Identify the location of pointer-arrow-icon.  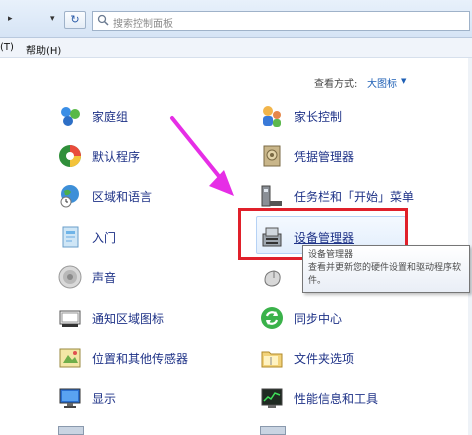
(202, 156).